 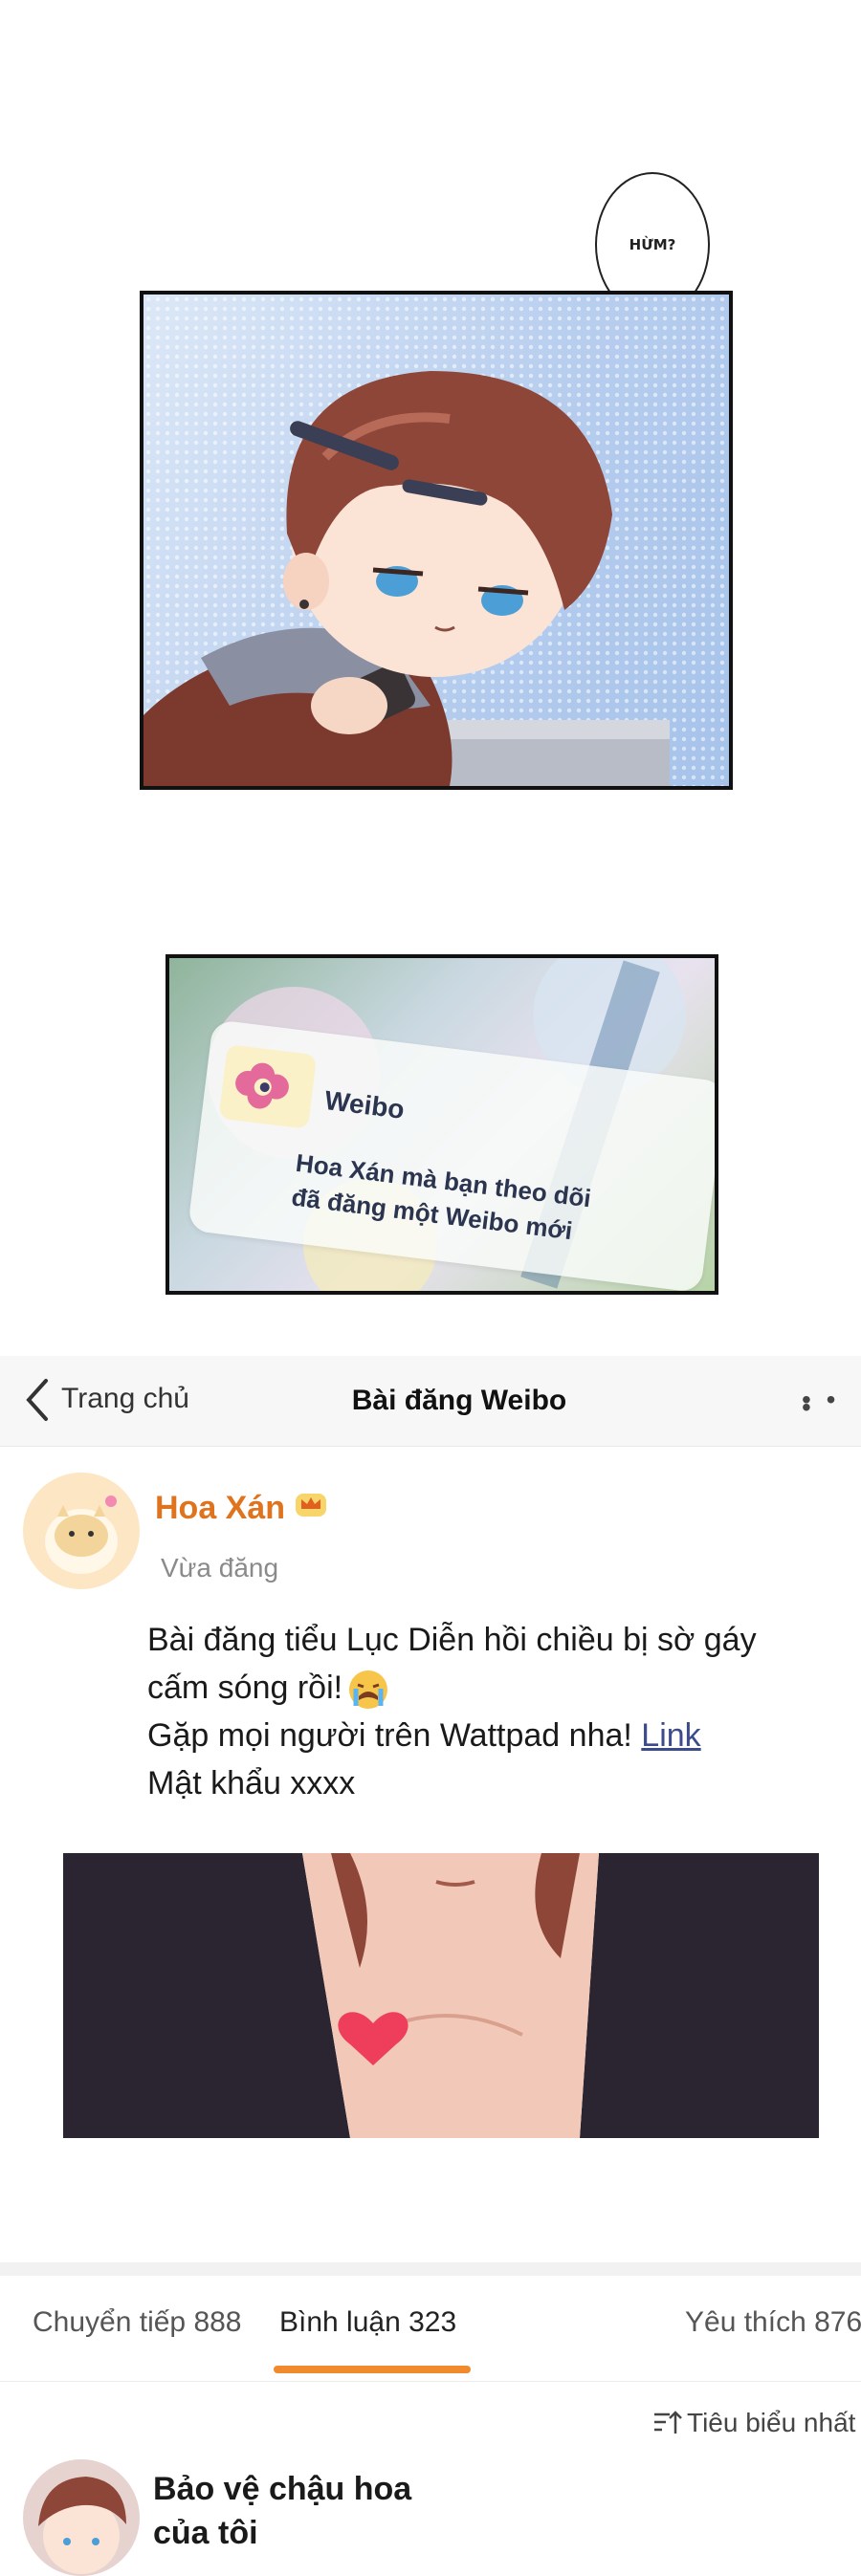 I want to click on commenter-name: Bảo vệ chậu hoa của tôi, so click(x=296, y=2511).